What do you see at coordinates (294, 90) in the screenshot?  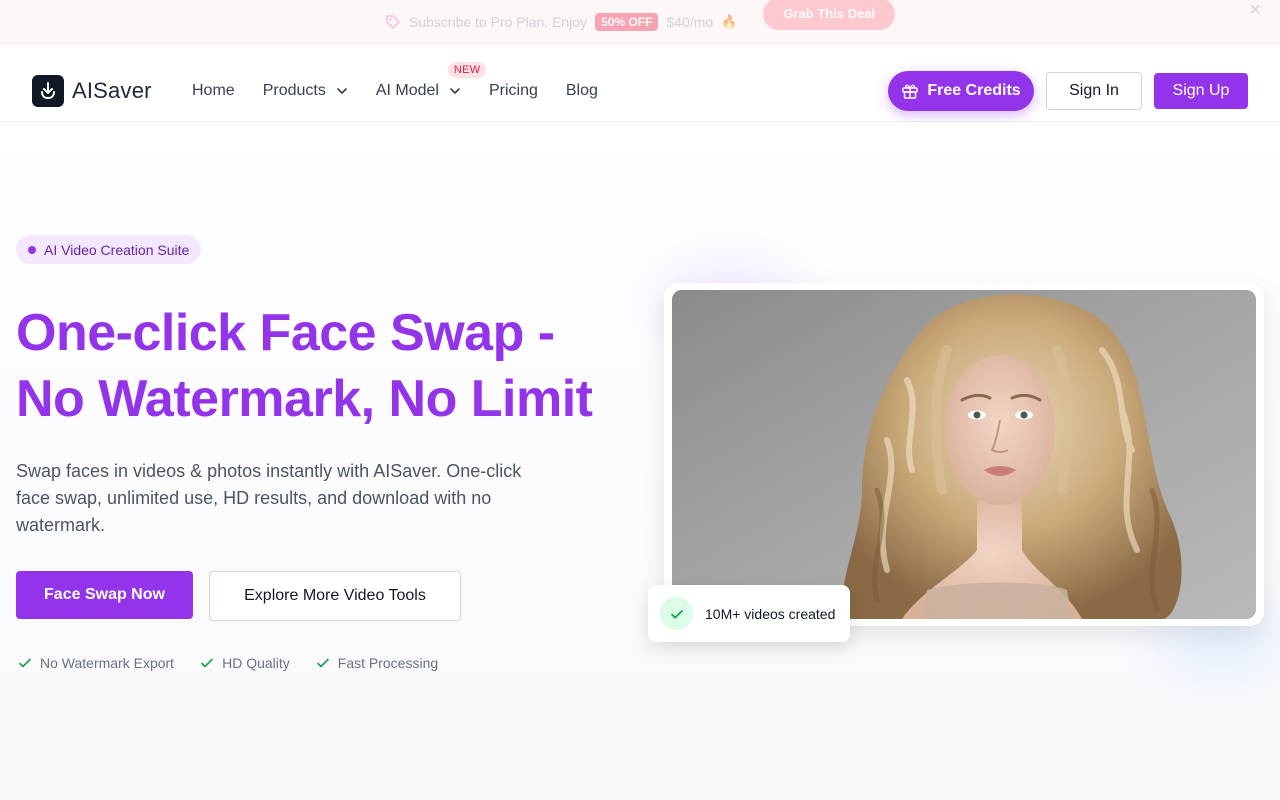 I see `nav-products-label: Products` at bounding box center [294, 90].